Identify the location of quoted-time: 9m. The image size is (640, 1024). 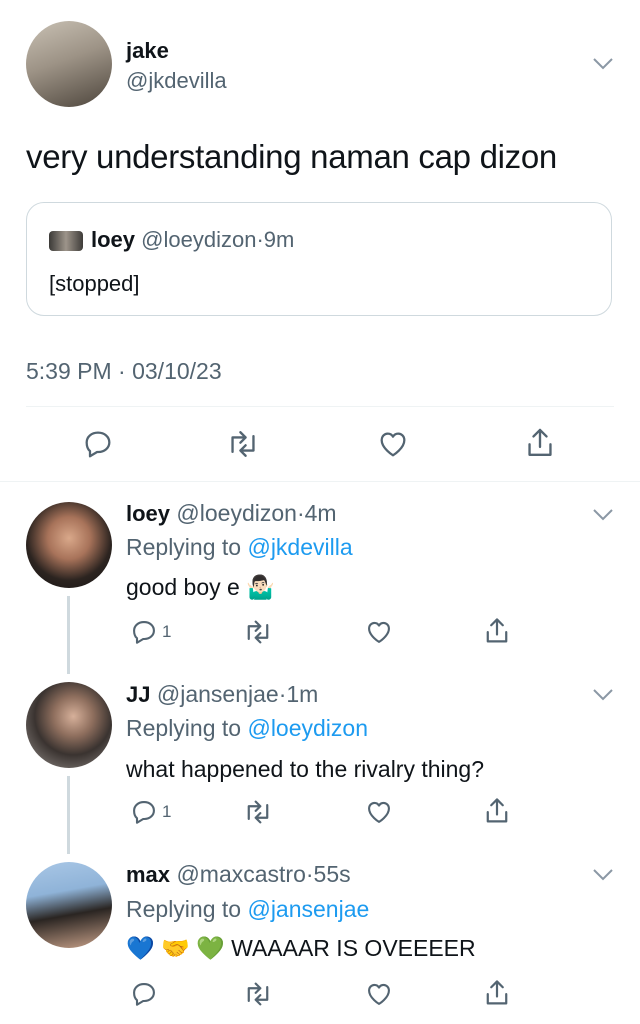
(279, 239).